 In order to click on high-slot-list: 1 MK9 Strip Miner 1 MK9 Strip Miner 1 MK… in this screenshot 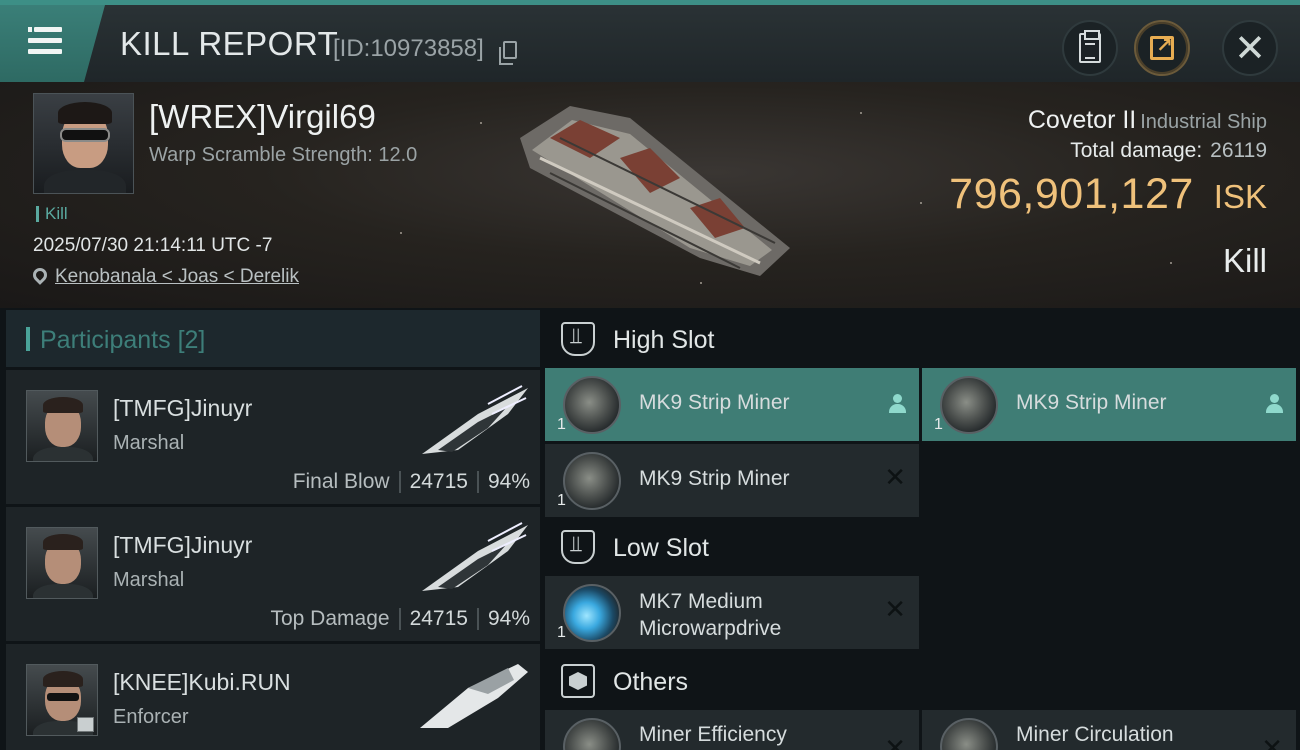, I will do `click(921, 443)`.